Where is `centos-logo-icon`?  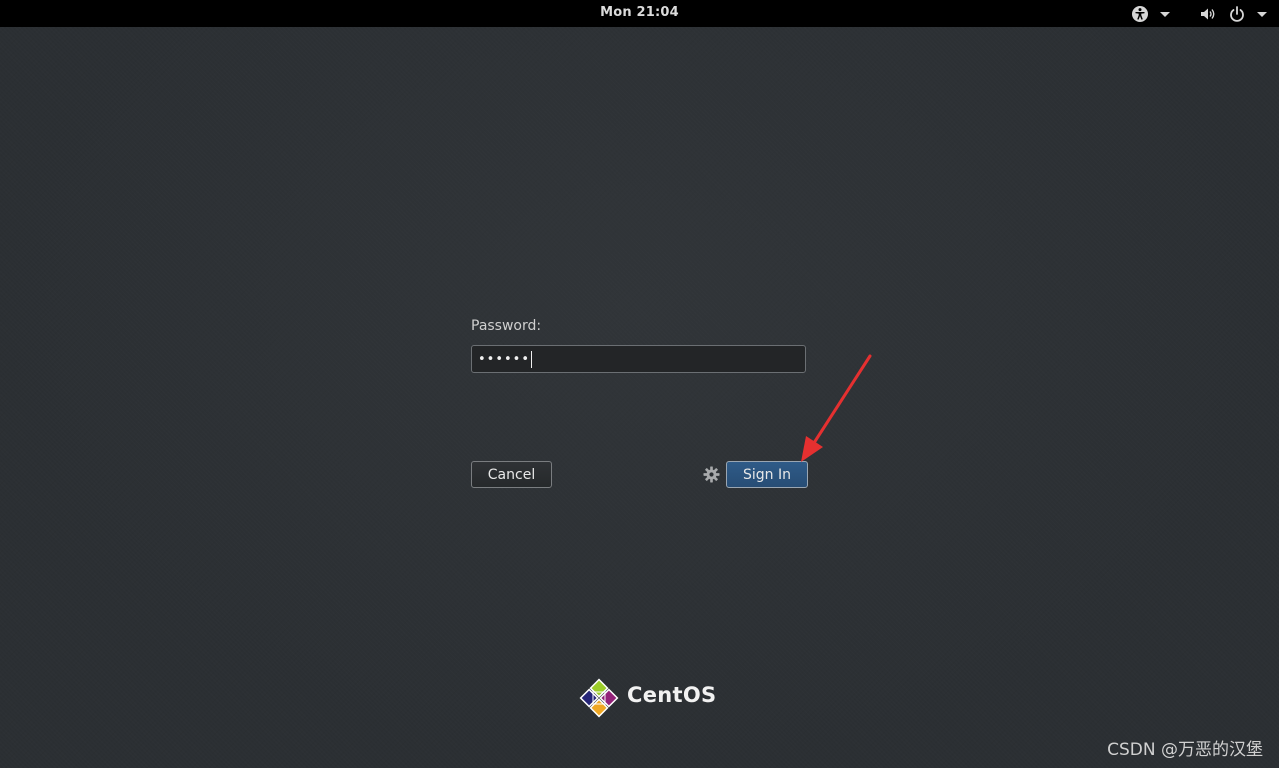 centos-logo-icon is located at coordinates (599, 698).